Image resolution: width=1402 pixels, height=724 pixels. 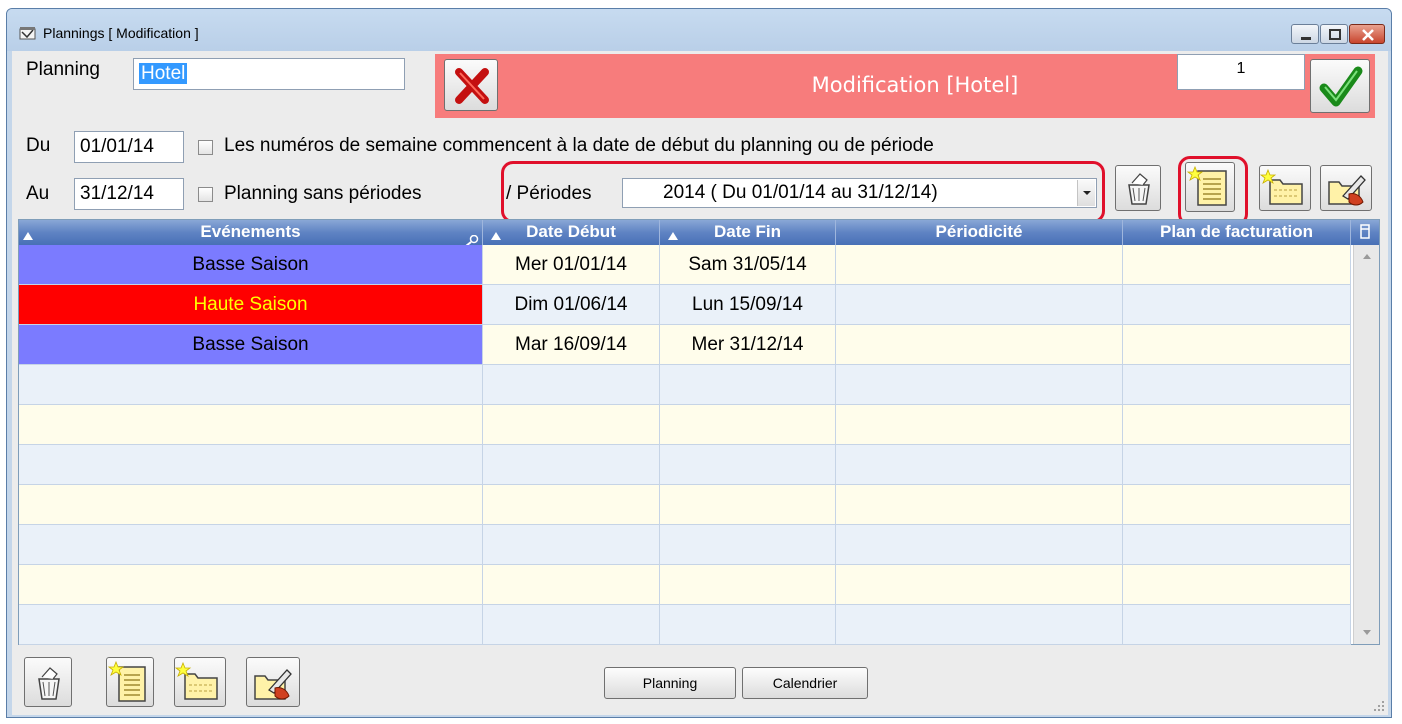 What do you see at coordinates (129, 147) in the screenshot?
I see `start-date-input: 01/01/14` at bounding box center [129, 147].